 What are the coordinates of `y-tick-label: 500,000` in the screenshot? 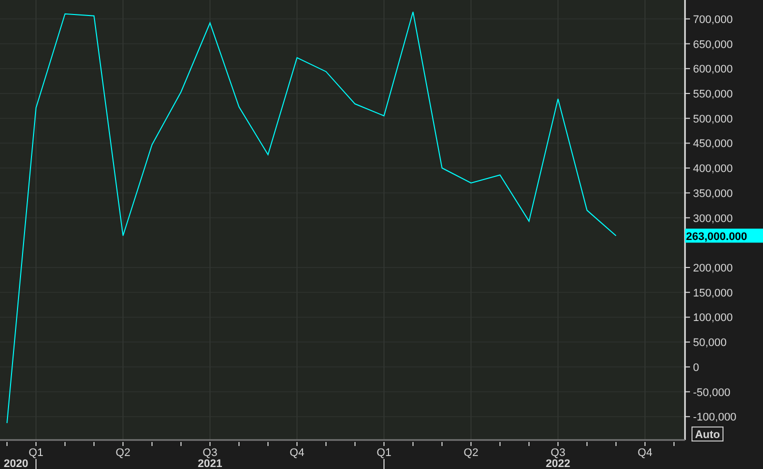 It's located at (713, 119).